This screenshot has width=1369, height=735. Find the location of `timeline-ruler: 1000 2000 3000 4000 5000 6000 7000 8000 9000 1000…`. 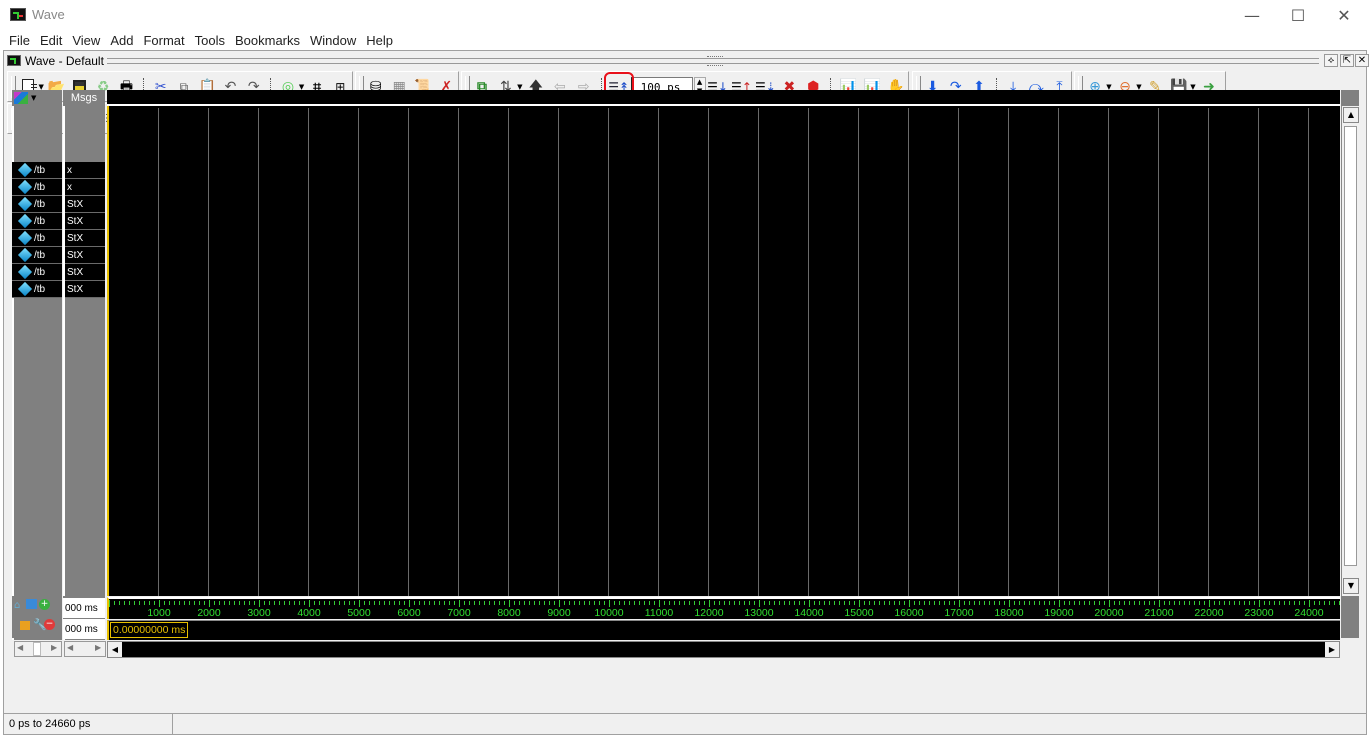

timeline-ruler: 1000 2000 3000 4000 5000 6000 7000 8000 9000 1000… is located at coordinates (723, 608).